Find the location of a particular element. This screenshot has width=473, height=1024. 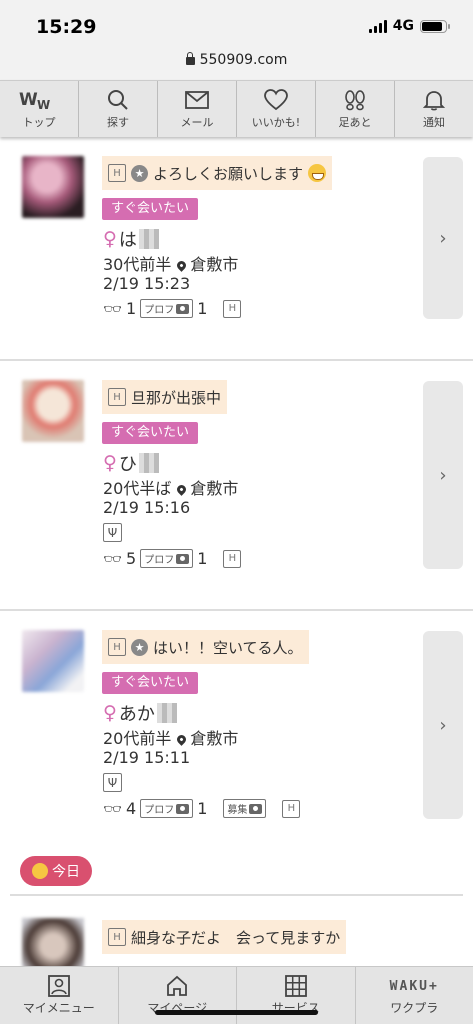

nav-search: 探す is located at coordinates (118, 109).